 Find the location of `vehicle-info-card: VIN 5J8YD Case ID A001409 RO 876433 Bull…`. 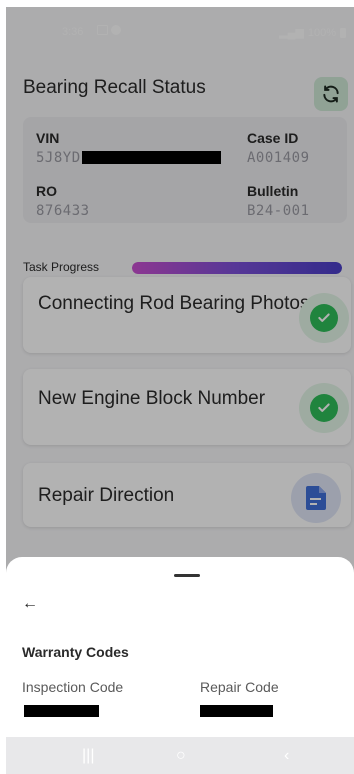

vehicle-info-card: VIN 5J8YD Case ID A001409 RO 876433 Bull… is located at coordinates (185, 170).